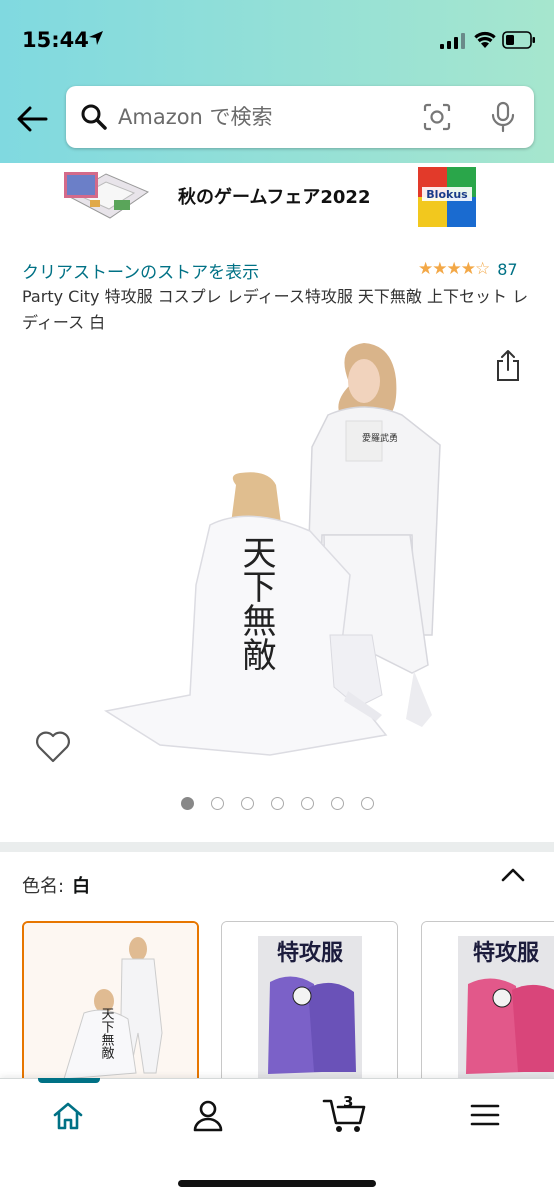  I want to click on blokus-game-image: Blokus, so click(447, 197).